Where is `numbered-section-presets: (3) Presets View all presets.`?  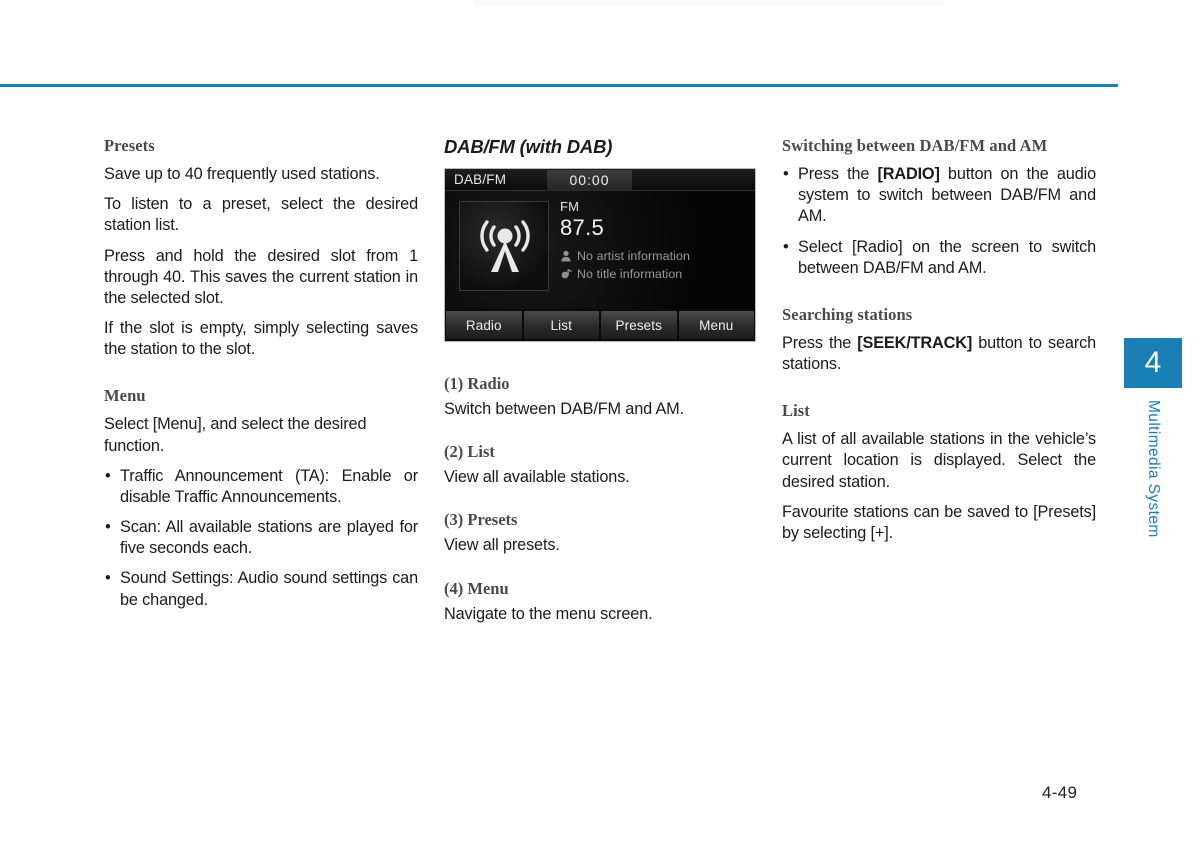 numbered-section-presets: (3) Presets View all presets. is located at coordinates (601, 533).